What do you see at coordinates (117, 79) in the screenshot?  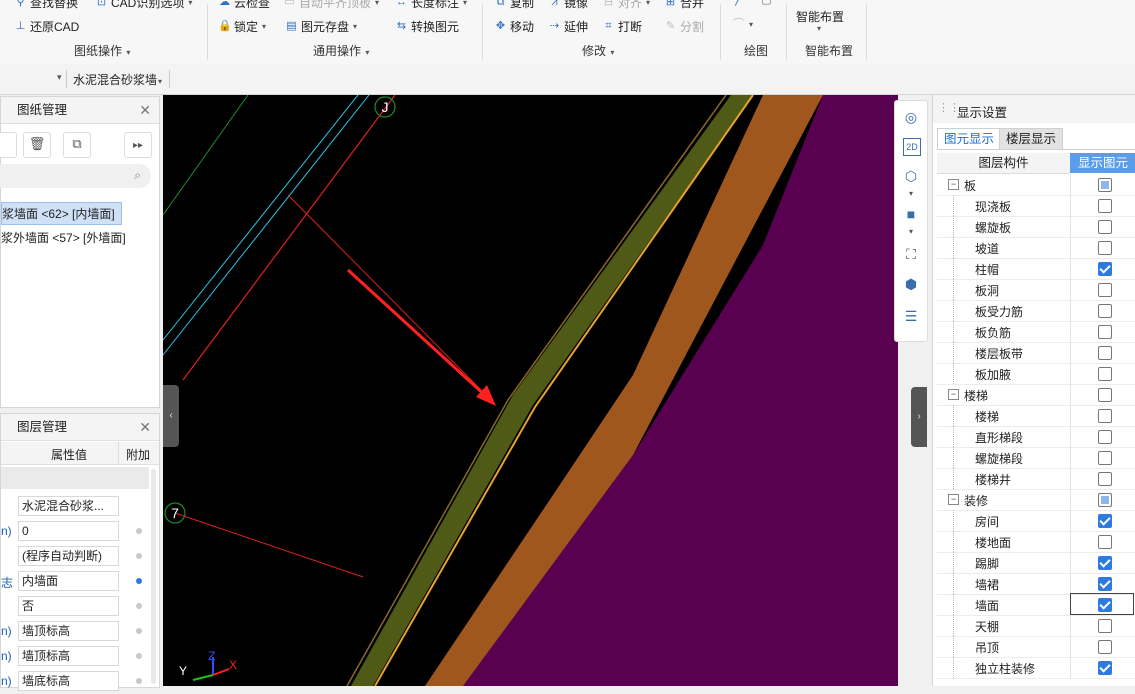 I see `material-dropdown: 水泥混合砂浆墙▾` at bounding box center [117, 79].